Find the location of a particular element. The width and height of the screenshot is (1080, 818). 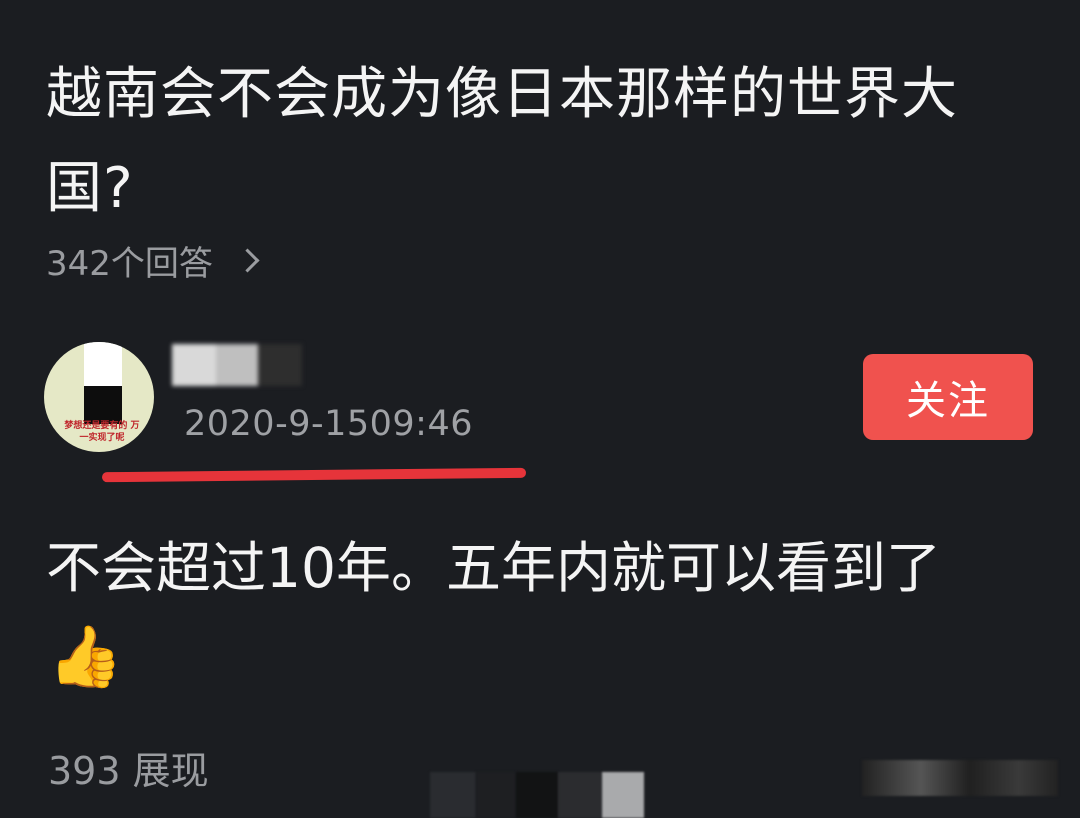

answer-count-label: 342个回答 is located at coordinates (129, 264).